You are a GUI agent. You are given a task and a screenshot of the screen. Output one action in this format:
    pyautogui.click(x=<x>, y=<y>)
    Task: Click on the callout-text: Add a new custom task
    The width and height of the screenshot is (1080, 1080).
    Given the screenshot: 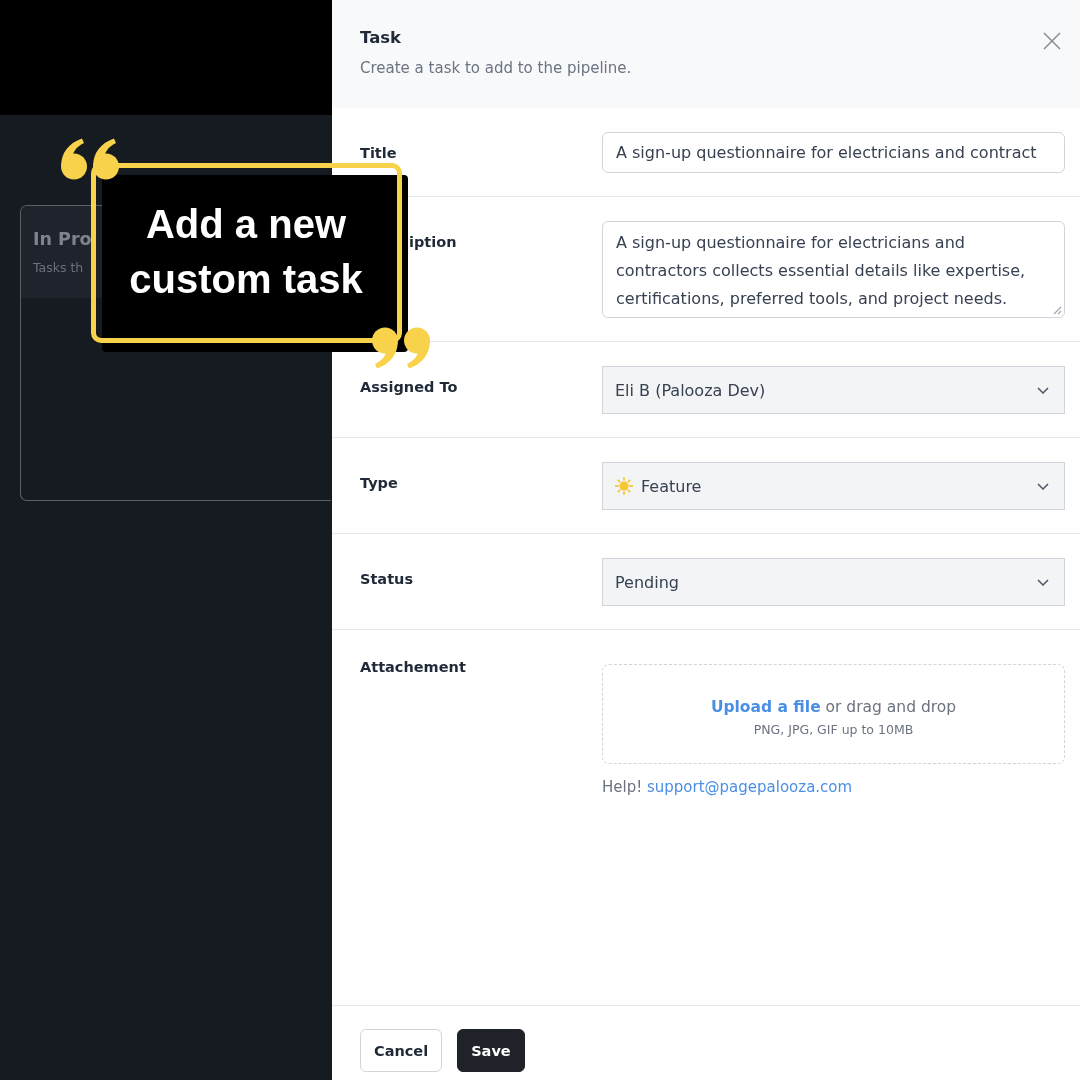 What is the action you would take?
    pyautogui.click(x=246, y=252)
    